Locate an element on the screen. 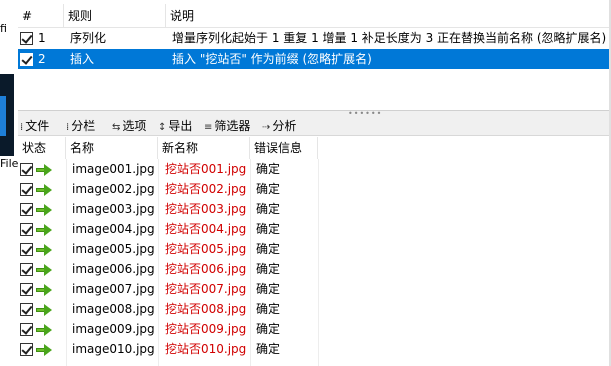 This screenshot has width=611, height=366. file-row: image006.jpg 挖站否006.jpg 确定 is located at coordinates (168, 269).